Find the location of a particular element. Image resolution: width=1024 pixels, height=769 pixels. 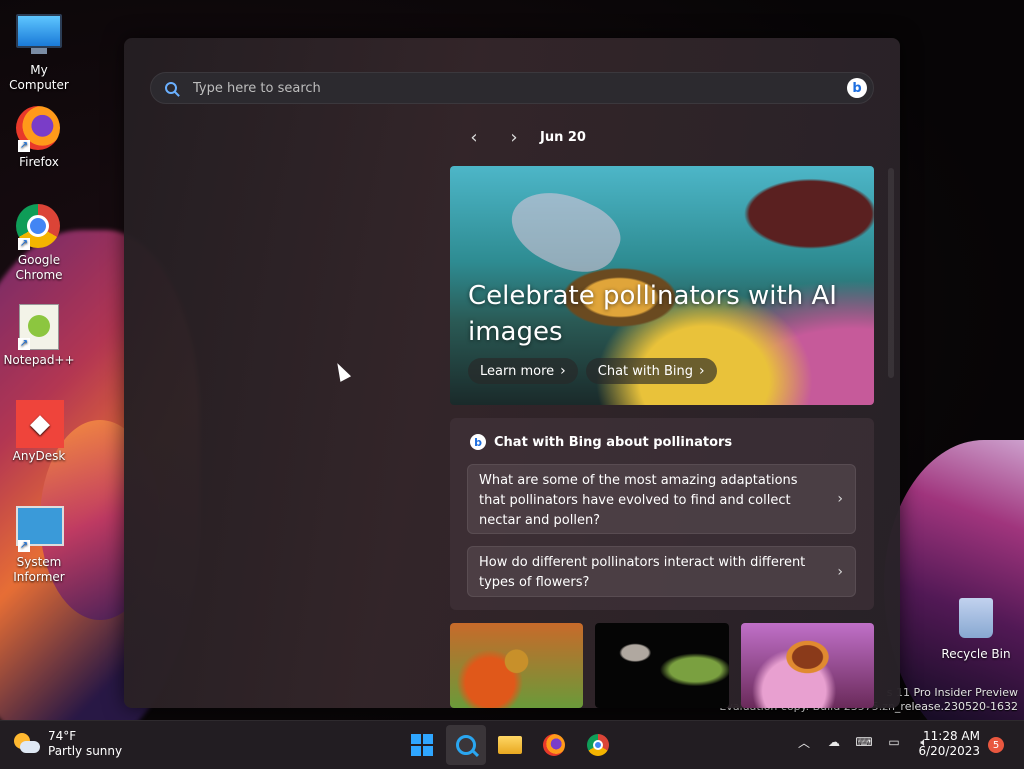

taskbar-file-explorer is located at coordinates (510, 745).